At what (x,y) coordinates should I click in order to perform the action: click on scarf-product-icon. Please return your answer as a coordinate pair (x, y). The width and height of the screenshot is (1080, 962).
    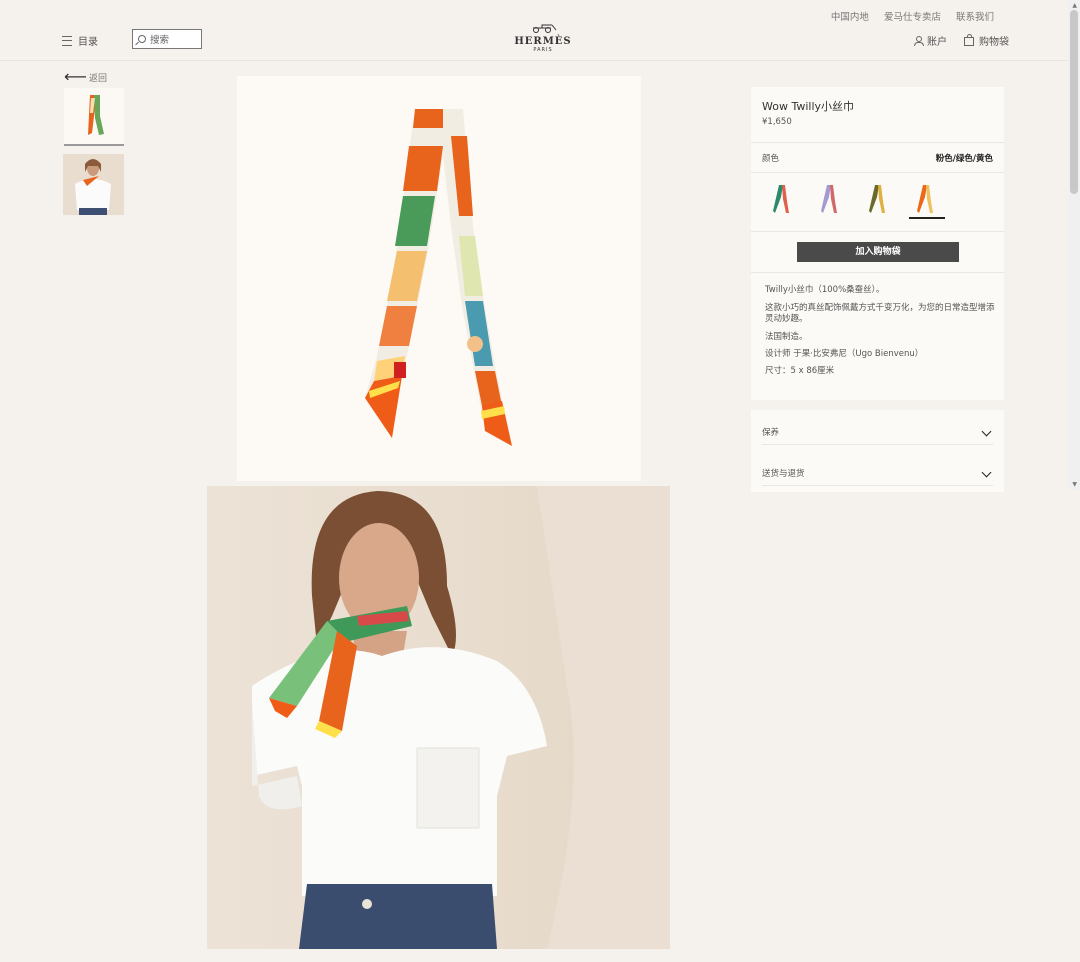
    Looking at the image, I should click on (438, 277).